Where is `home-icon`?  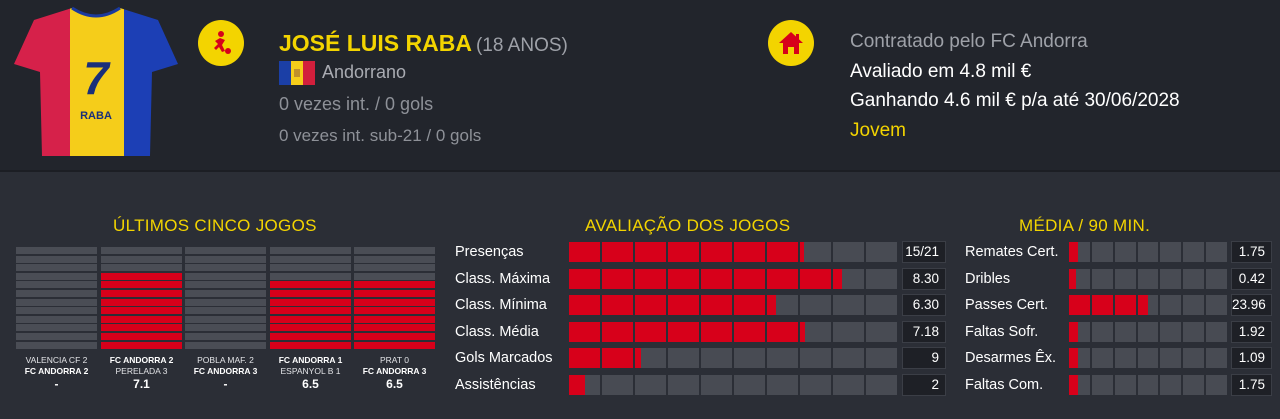 home-icon is located at coordinates (791, 43).